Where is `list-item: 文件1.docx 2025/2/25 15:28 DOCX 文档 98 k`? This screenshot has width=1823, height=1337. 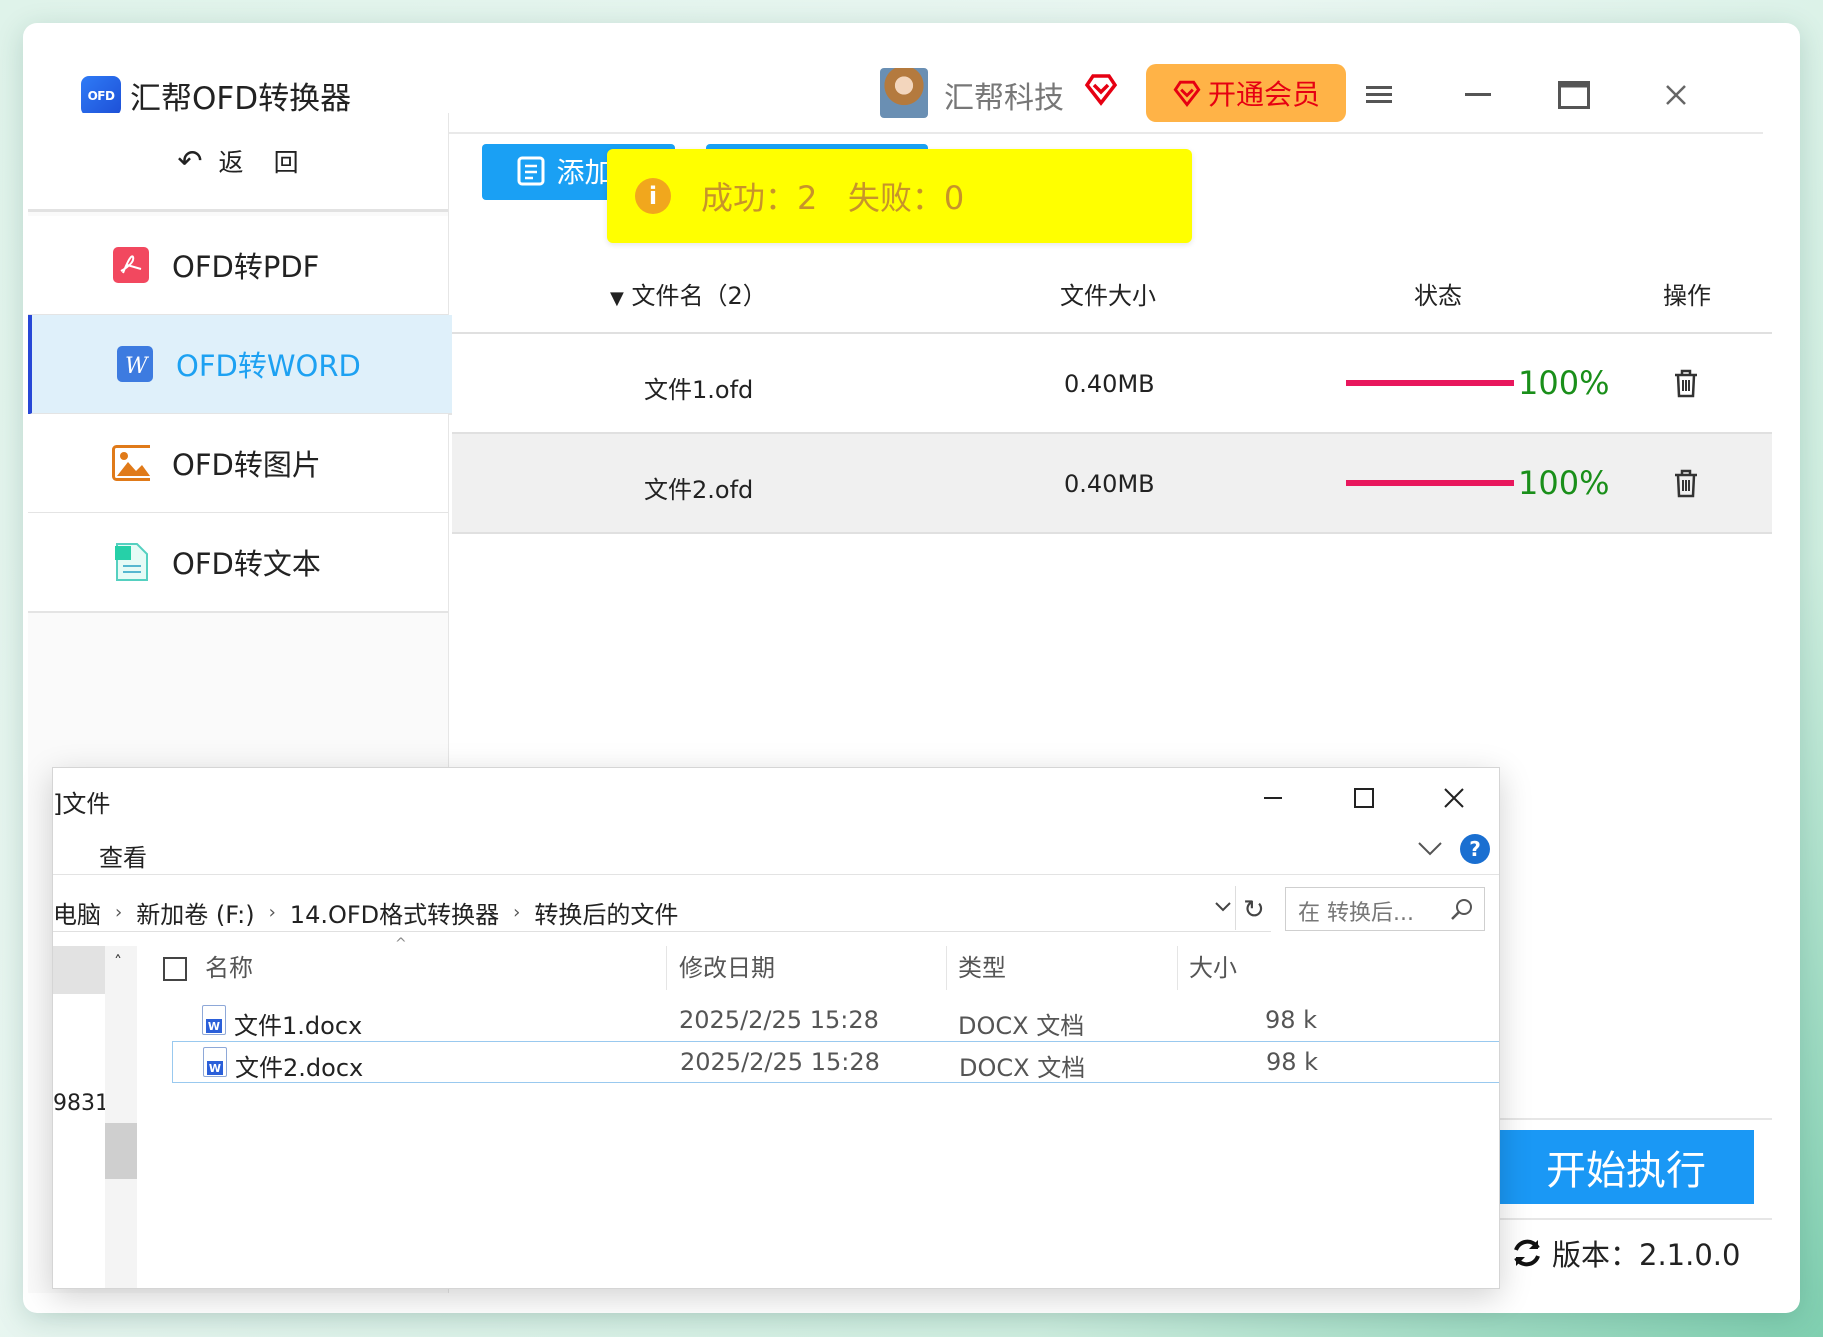
list-item: 文件1.docx 2025/2/25 15:28 DOCX 文档 98 k is located at coordinates (836, 1020).